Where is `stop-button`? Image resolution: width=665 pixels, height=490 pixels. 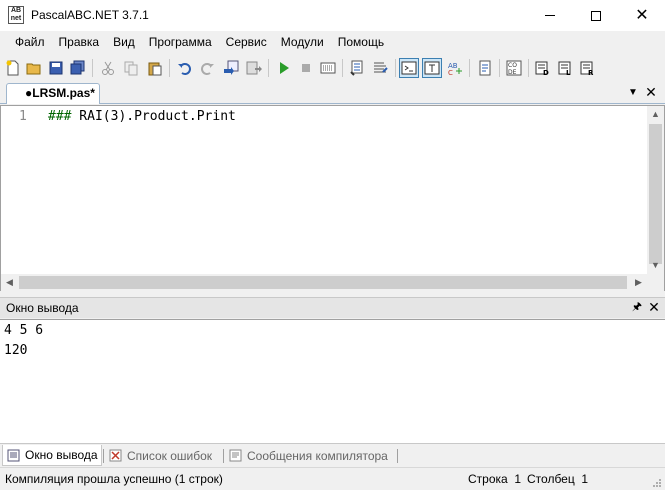
stop-button is located at coordinates (306, 68).